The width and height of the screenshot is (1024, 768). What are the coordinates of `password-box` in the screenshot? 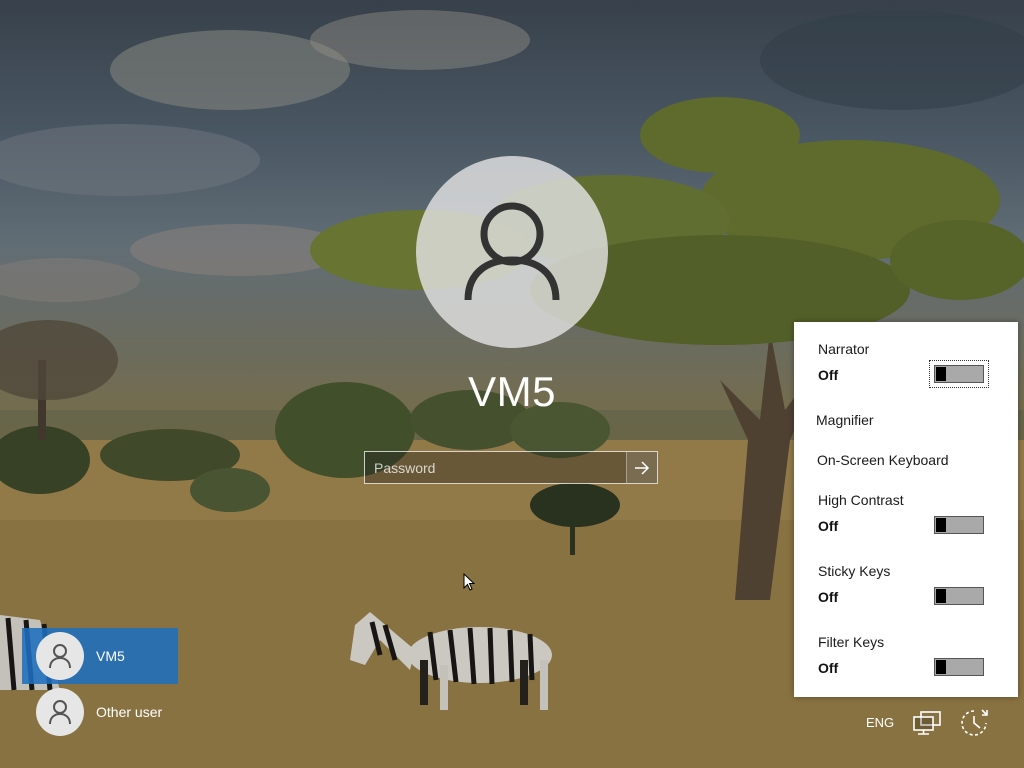 It's located at (511, 467).